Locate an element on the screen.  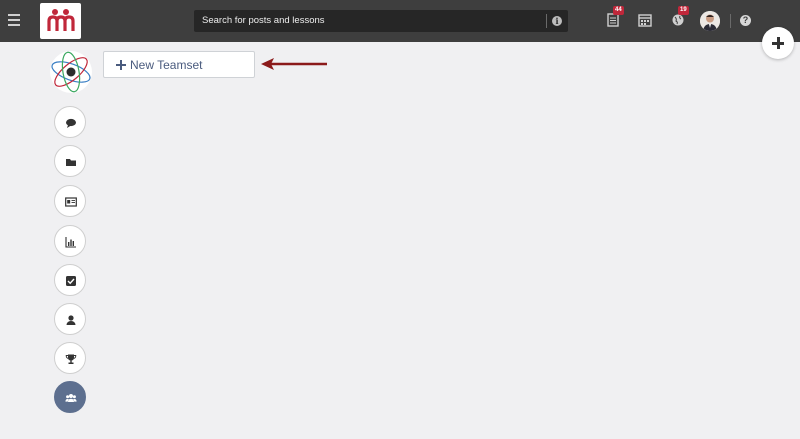
notifications-global: 19 is located at coordinates (680, 16).